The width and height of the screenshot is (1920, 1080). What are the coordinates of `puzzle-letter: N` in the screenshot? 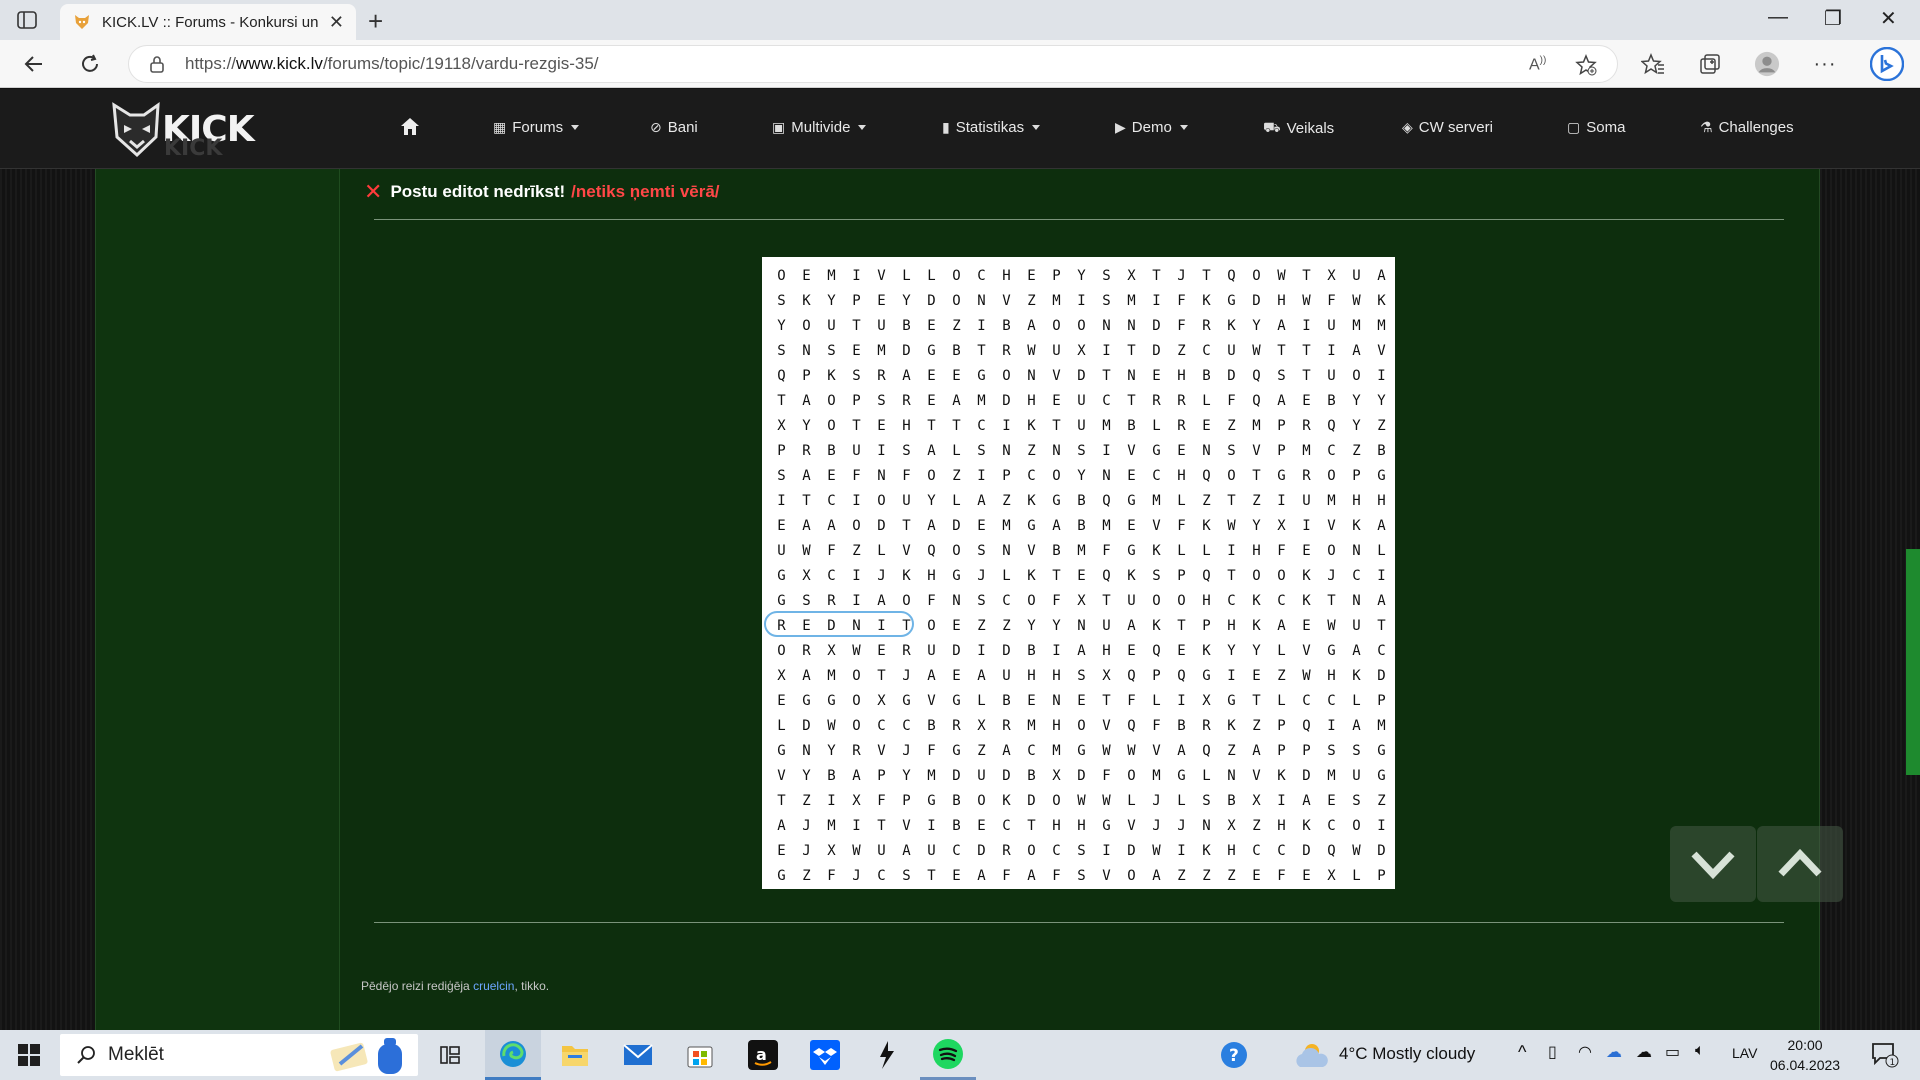 It's located at (1131, 375).